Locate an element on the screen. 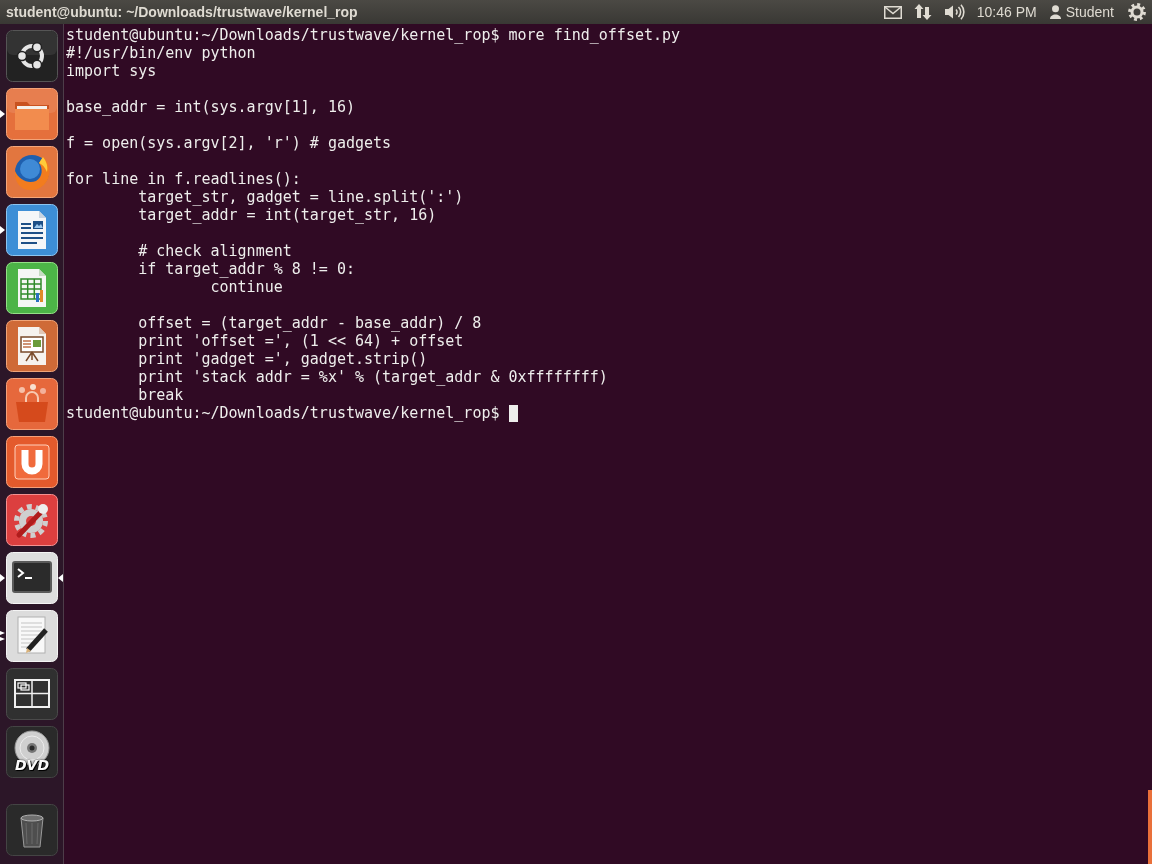 The height and width of the screenshot is (864, 1152). circle-logo-icon is located at coordinates (32, 56).